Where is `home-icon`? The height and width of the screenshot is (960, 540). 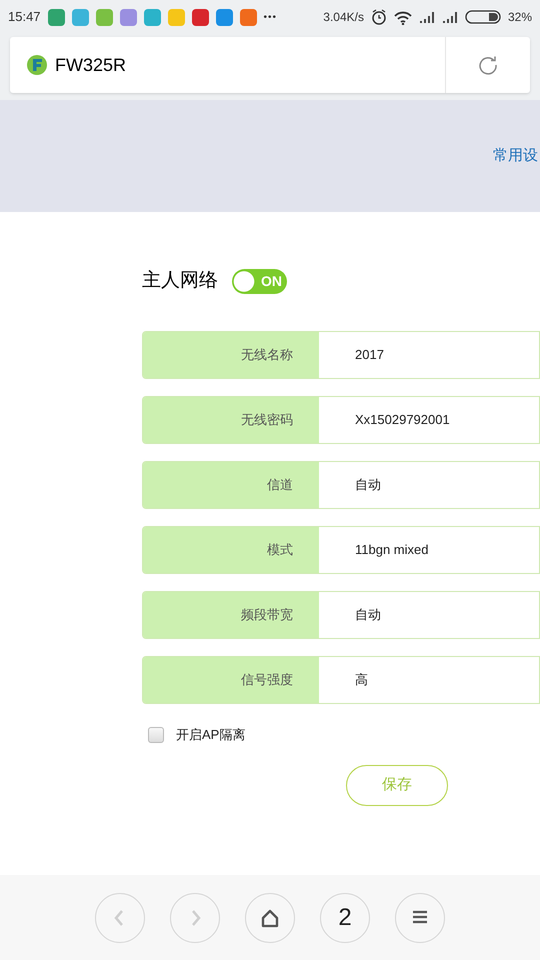 home-icon is located at coordinates (270, 918).